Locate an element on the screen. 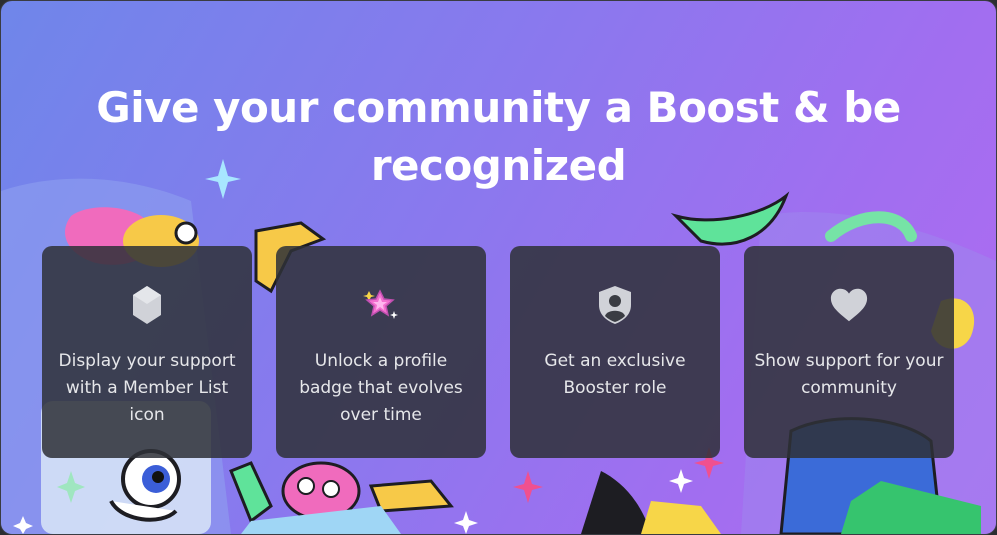 This screenshot has height=535, width=997. perk-card-booster-role: Get an exclusive Booster role is located at coordinates (615, 352).